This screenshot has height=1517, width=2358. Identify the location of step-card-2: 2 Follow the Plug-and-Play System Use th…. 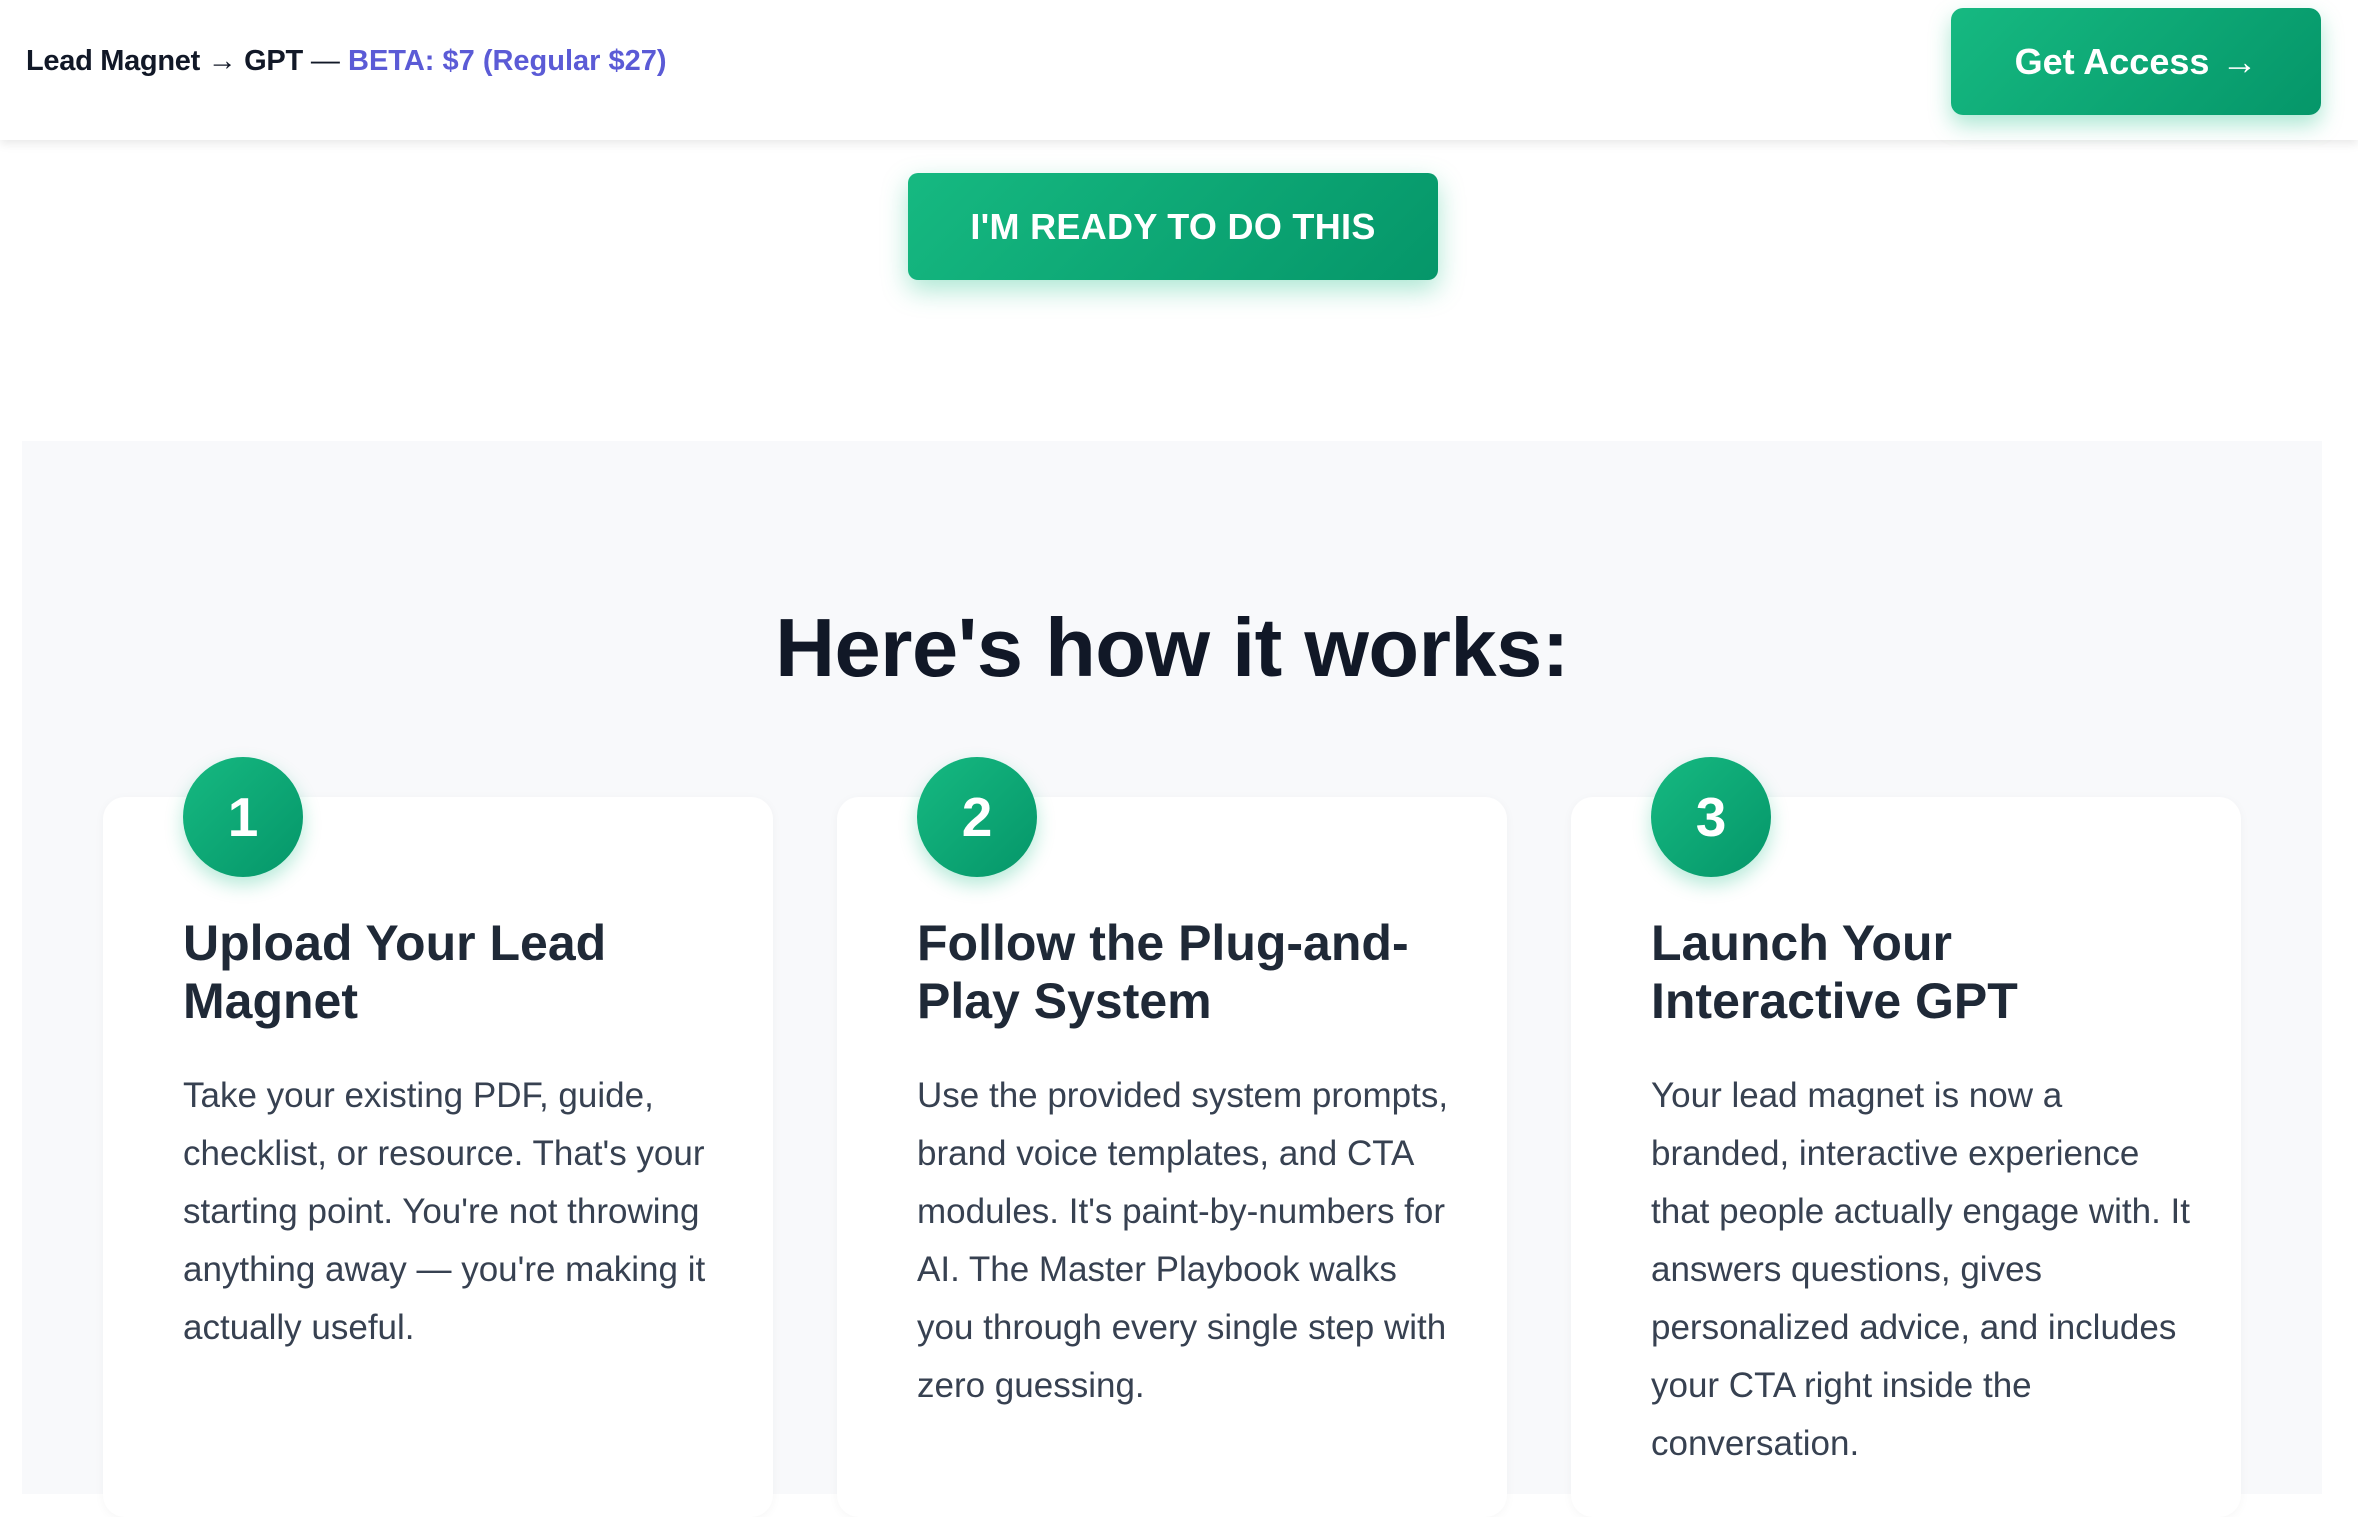
(1172, 1137).